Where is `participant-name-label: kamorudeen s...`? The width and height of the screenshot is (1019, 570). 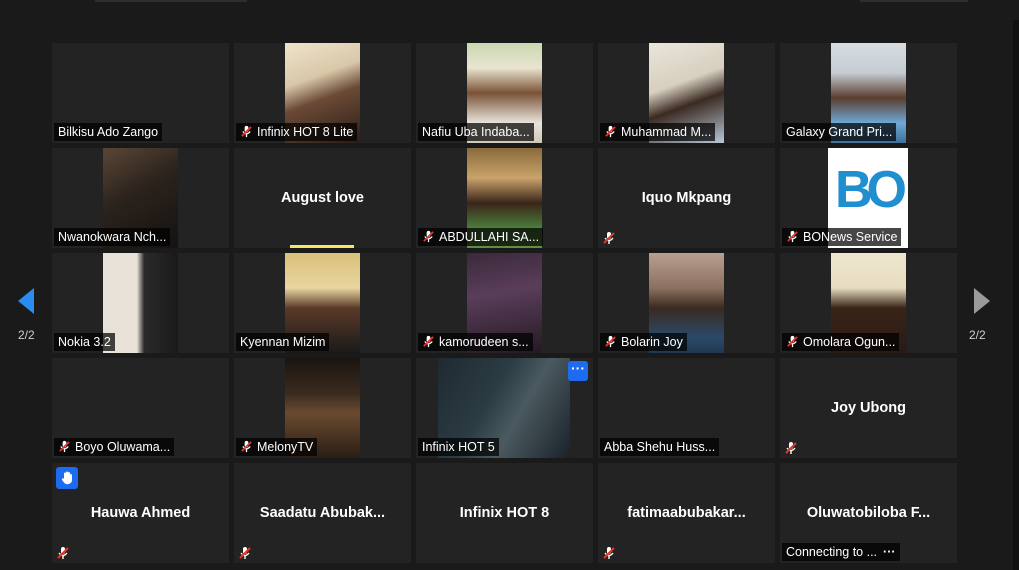 participant-name-label: kamorudeen s... is located at coordinates (475, 342).